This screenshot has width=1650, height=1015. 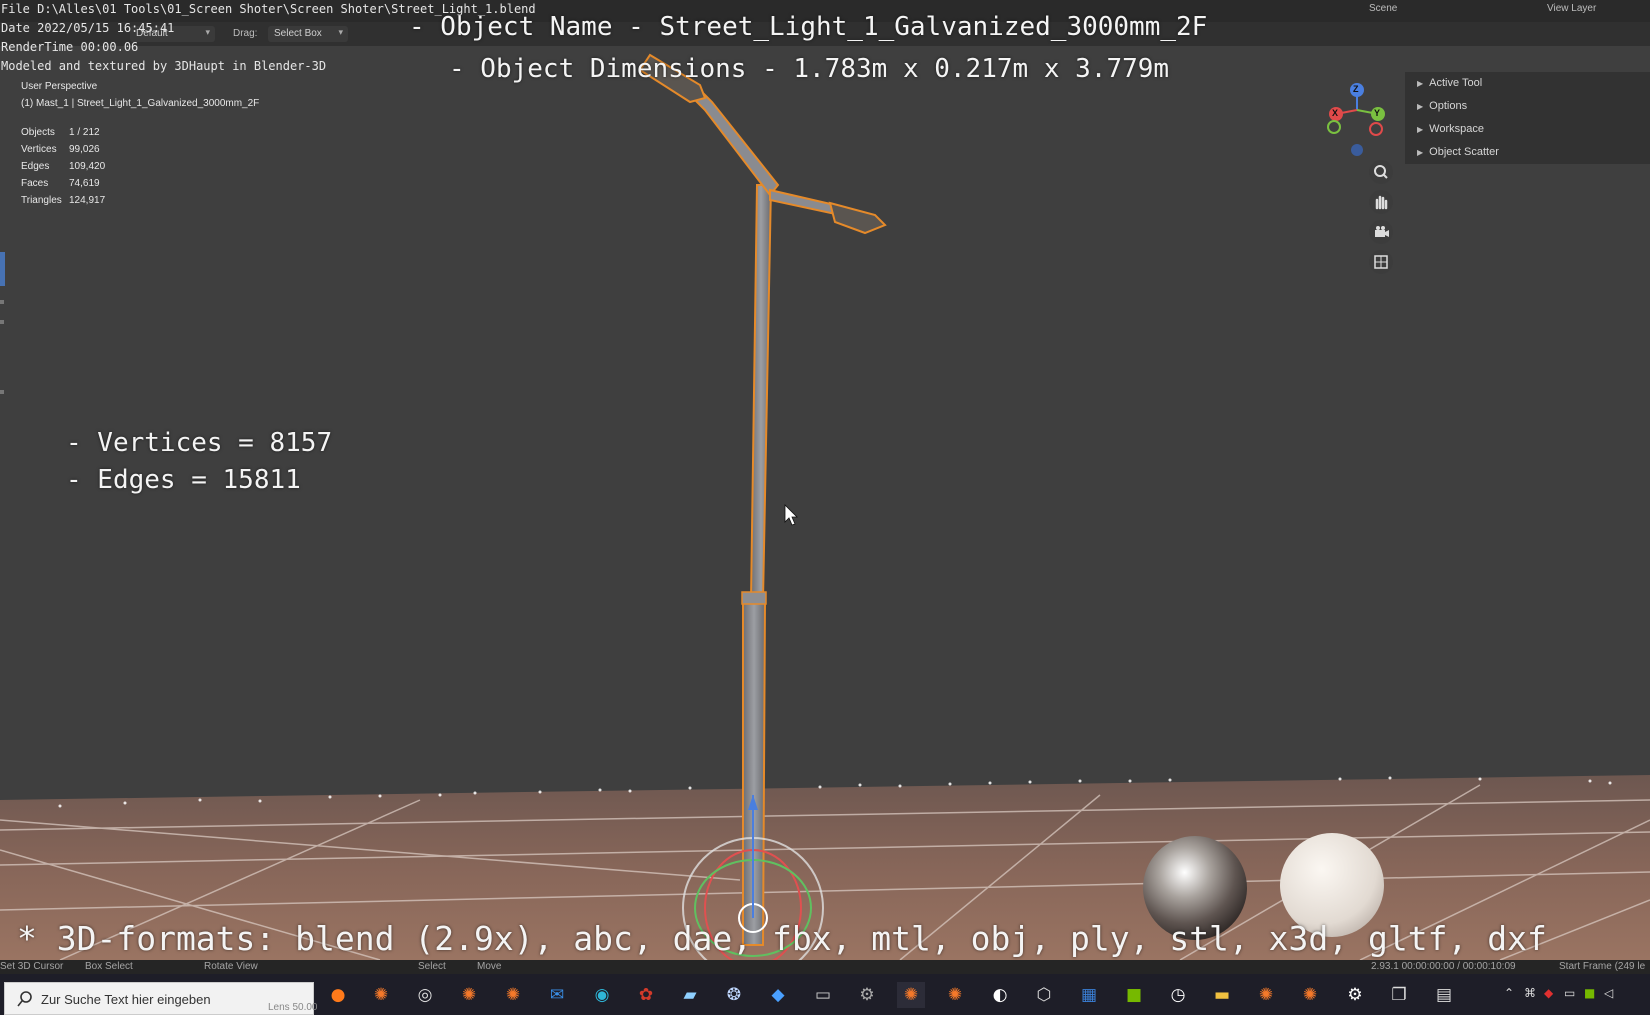 I want to click on app-icon: ❐, so click(x=1399, y=995).